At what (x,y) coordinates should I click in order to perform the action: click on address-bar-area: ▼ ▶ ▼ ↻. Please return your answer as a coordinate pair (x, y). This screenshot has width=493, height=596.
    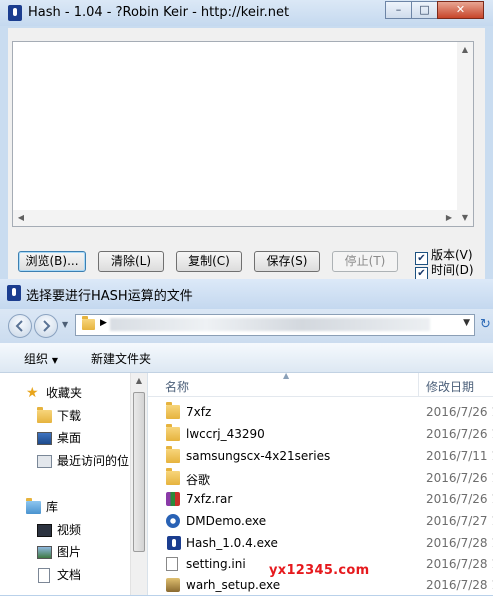
    Looking at the image, I should click on (246, 326).